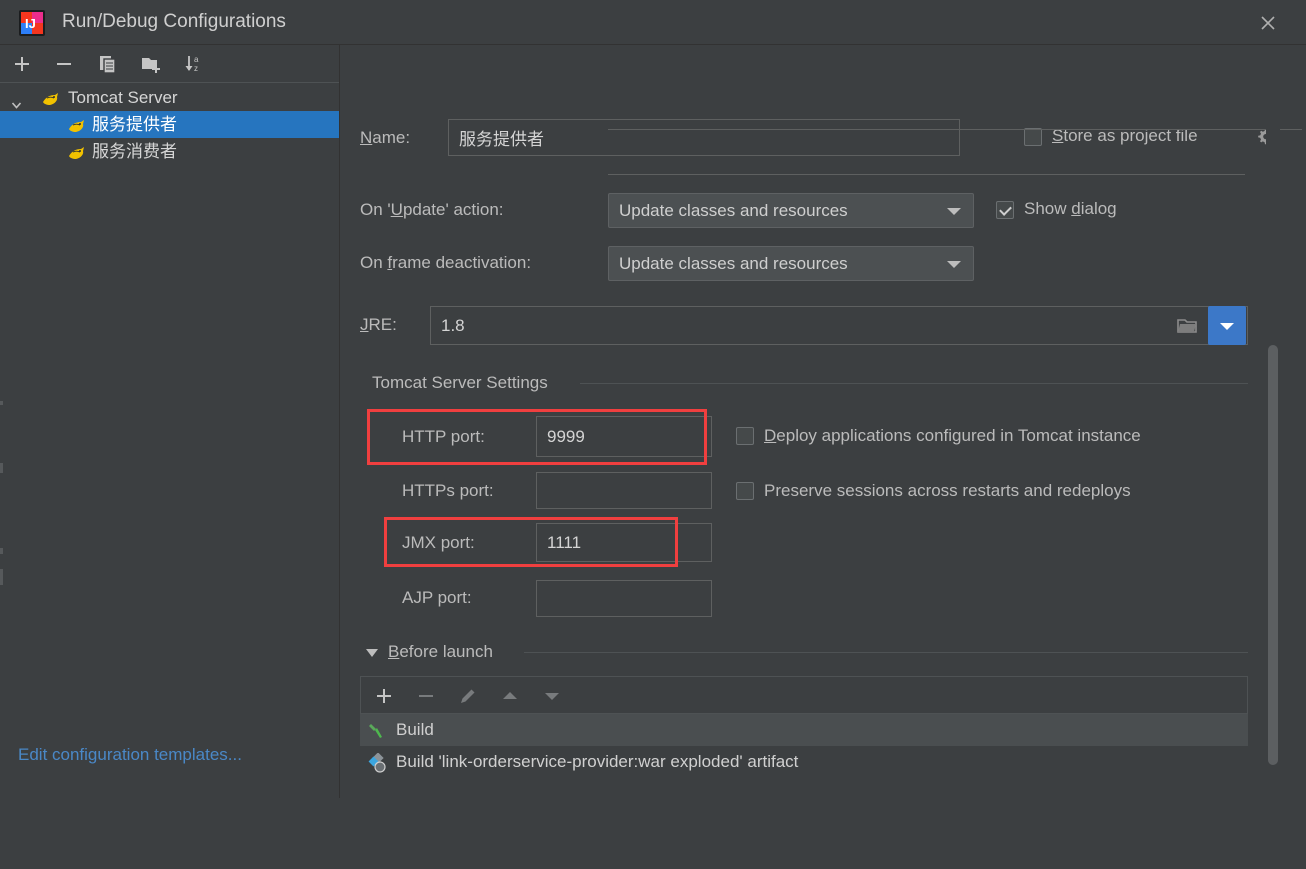 The width and height of the screenshot is (1306, 869). I want to click on close-icon, so click(1268, 22).